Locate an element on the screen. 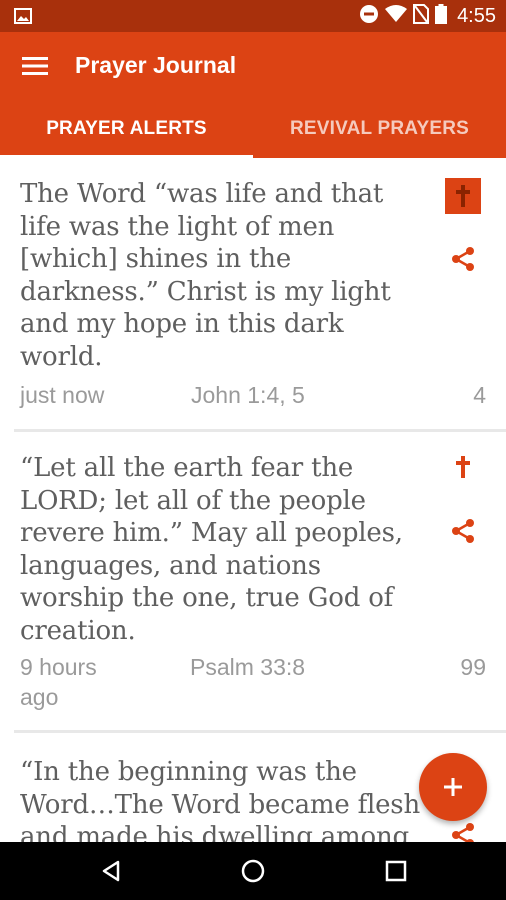  battery-icon is located at coordinates (441, 16).